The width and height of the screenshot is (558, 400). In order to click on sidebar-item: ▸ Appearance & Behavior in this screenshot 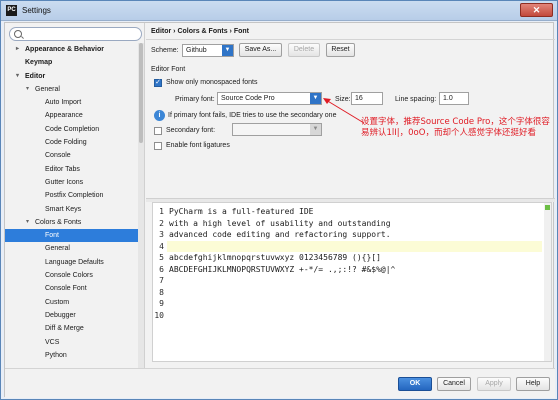, I will do `click(71, 49)`.